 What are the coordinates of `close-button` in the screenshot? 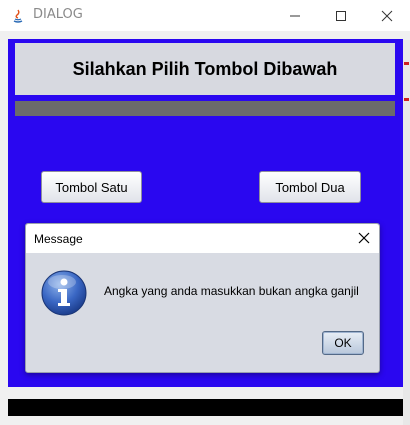 It's located at (387, 15).